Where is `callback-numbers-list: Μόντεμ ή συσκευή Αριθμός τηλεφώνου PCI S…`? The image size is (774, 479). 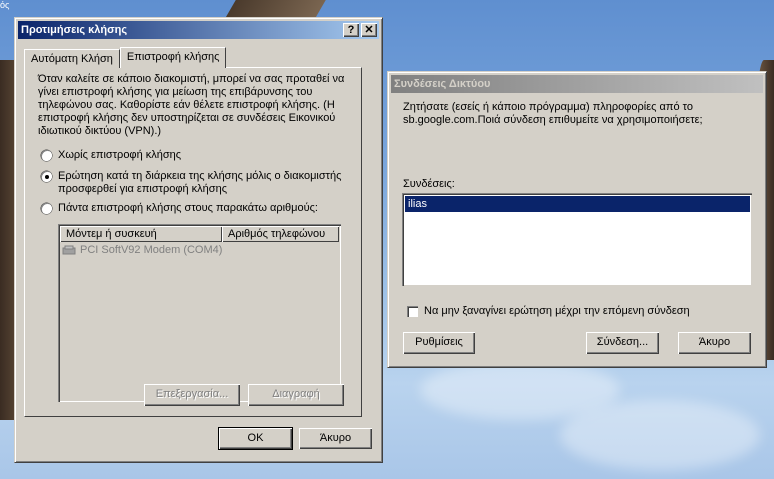 callback-numbers-list: Μόντεμ ή συσκευή Αριθμός τηλεφώνου PCI S… is located at coordinates (199, 313).